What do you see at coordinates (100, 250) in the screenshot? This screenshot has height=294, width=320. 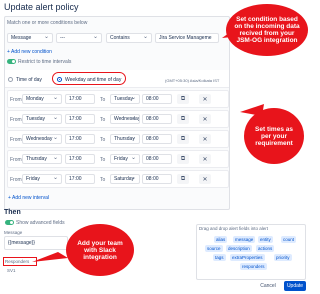 I see `callout-team: Add your team with Slack integration` at bounding box center [100, 250].